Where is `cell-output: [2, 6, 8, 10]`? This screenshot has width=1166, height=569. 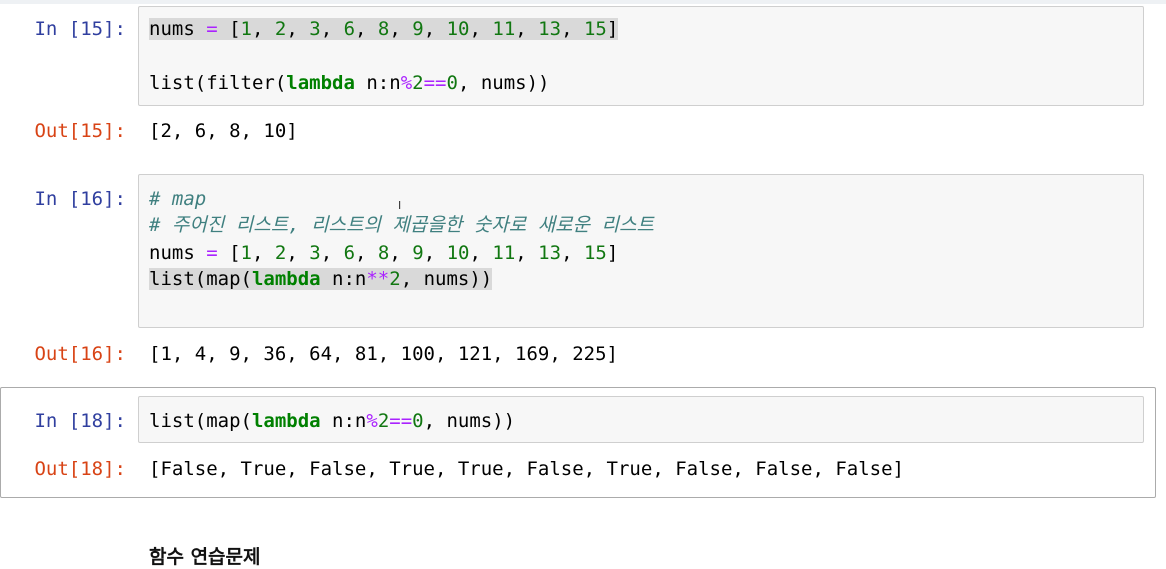 cell-output: [2, 6, 8, 10] is located at coordinates (223, 131).